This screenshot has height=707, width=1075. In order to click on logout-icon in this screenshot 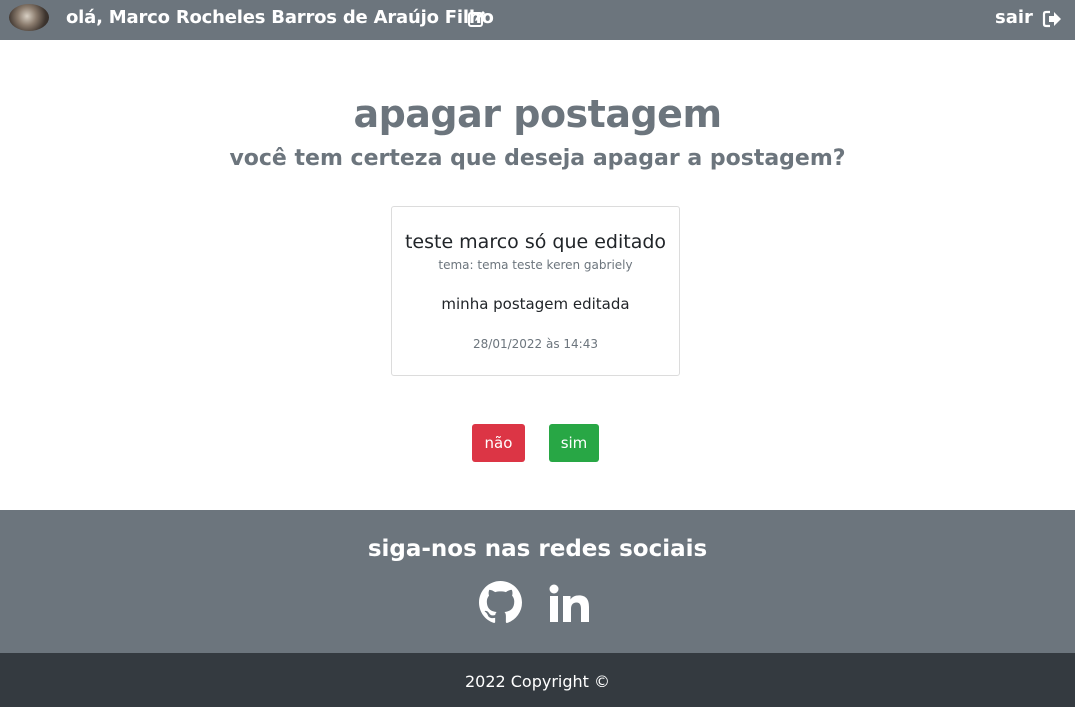, I will do `click(1052, 19)`.